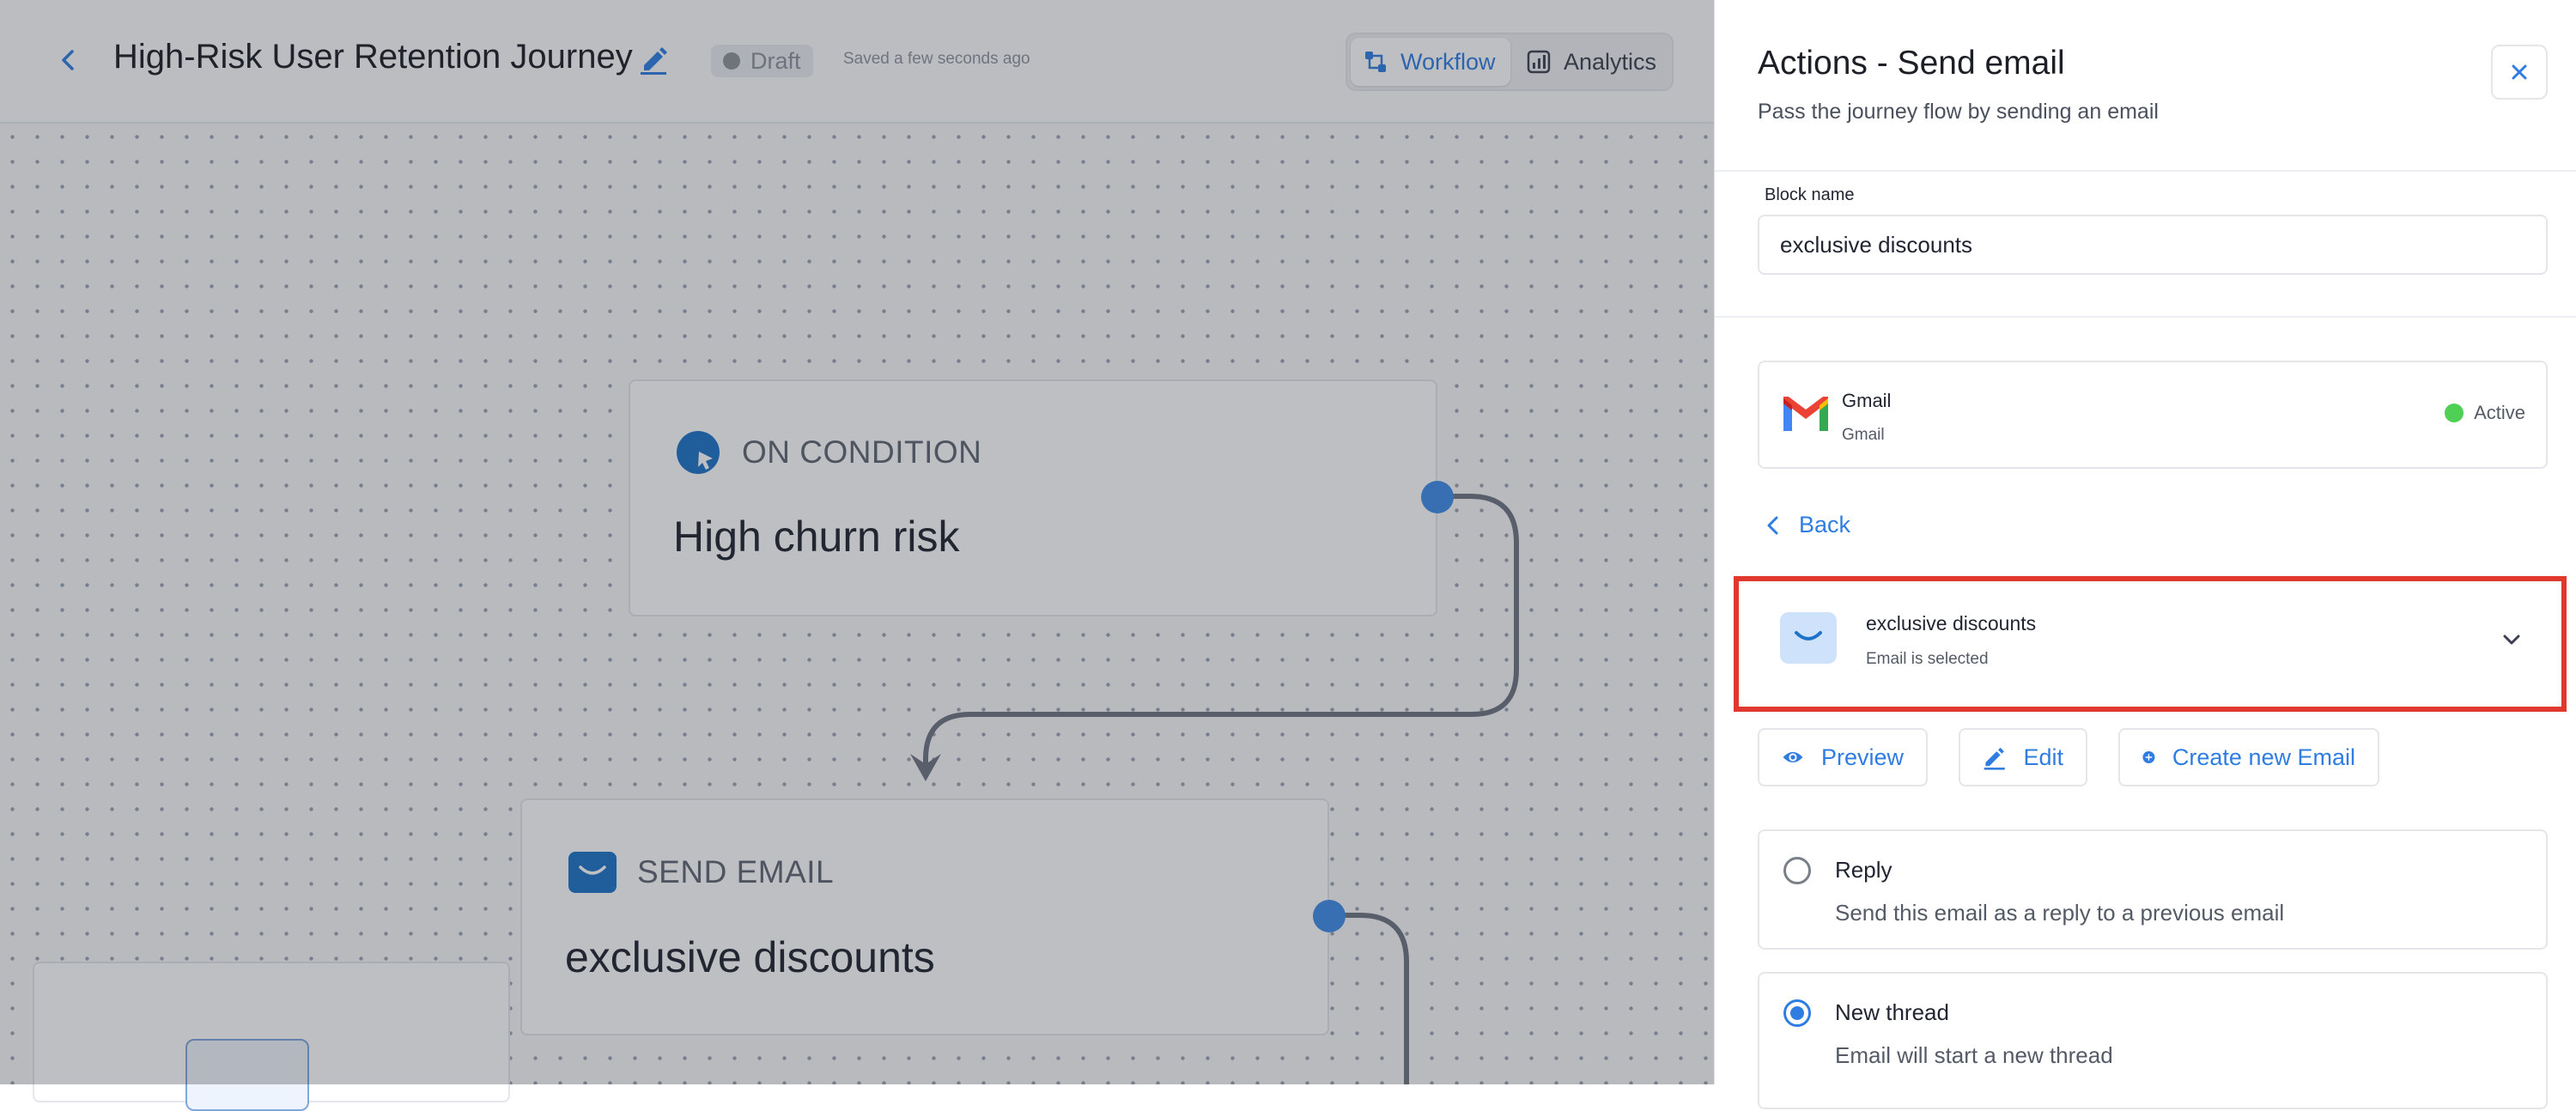  What do you see at coordinates (2148, 757) in the screenshot?
I see `plus-circle-icon` at bounding box center [2148, 757].